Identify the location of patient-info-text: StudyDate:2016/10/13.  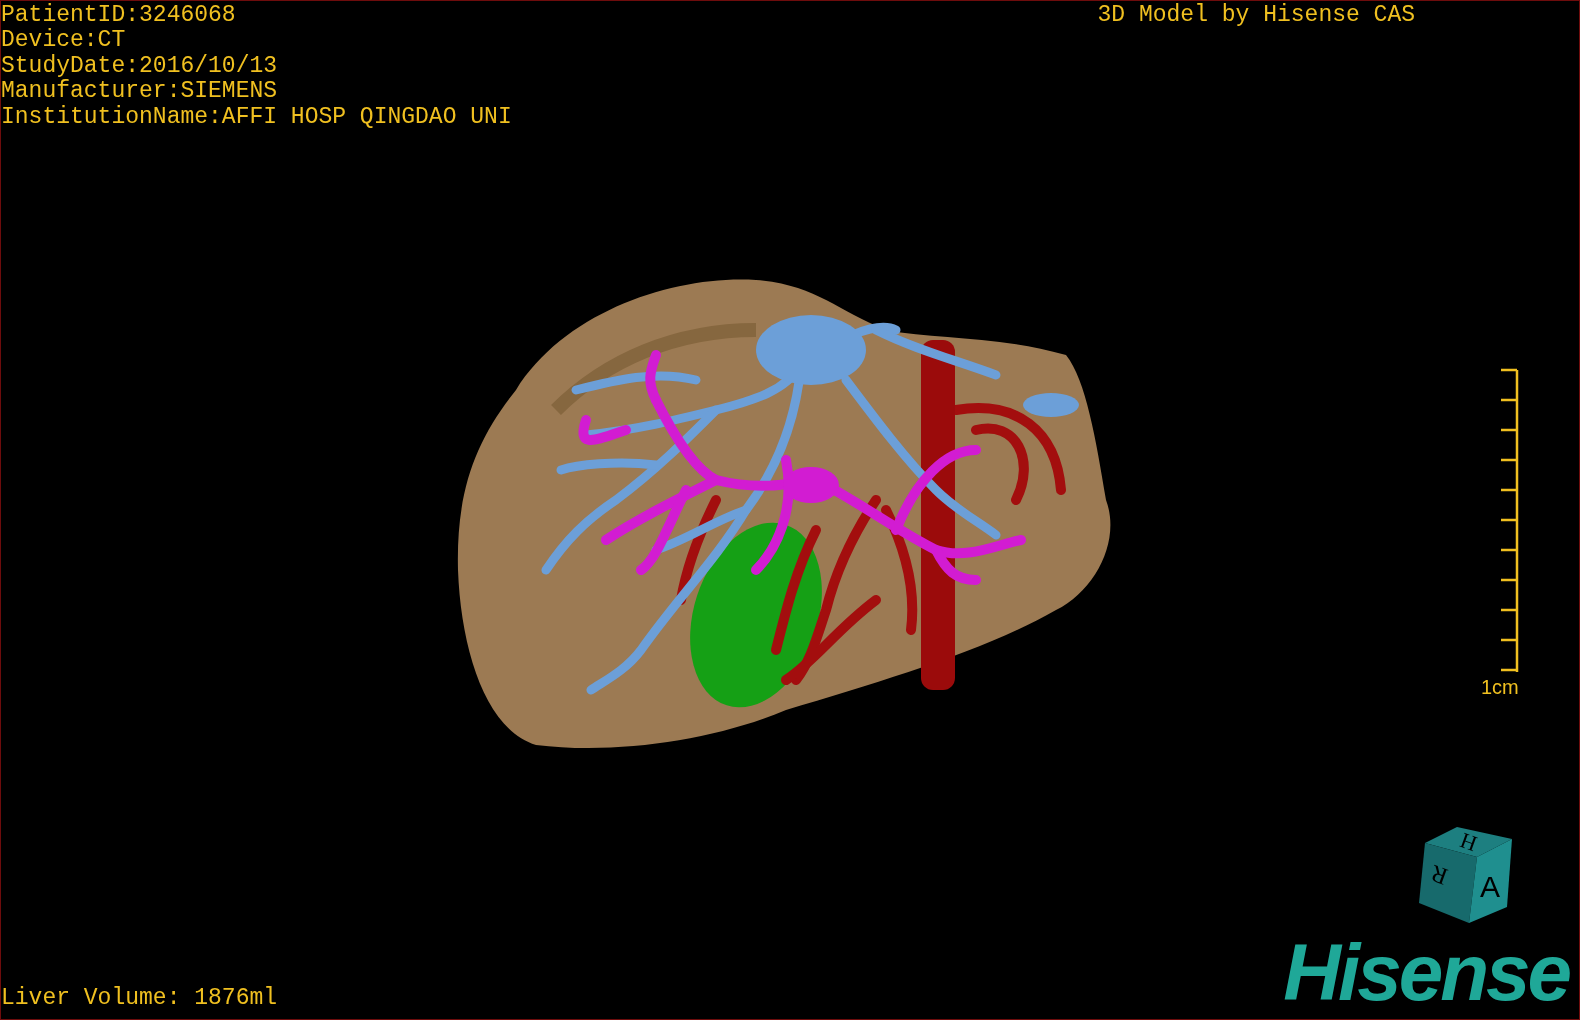
(140, 66).